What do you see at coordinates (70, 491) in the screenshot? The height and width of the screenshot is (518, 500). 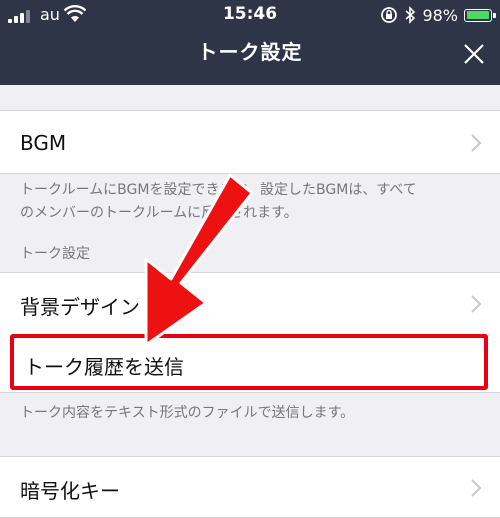 I see `encryption-key-label: 暗号化キー` at bounding box center [70, 491].